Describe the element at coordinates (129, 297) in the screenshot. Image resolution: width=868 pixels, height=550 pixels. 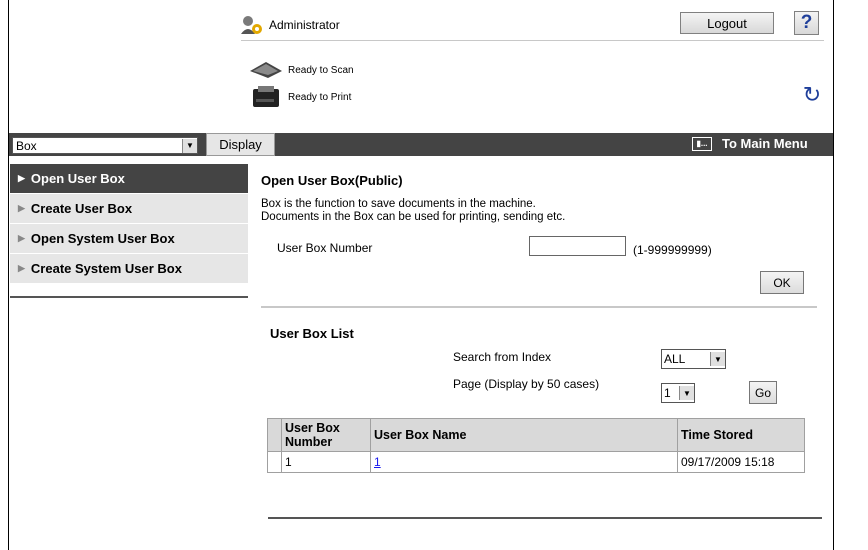
I see `sidebar-divider` at that location.